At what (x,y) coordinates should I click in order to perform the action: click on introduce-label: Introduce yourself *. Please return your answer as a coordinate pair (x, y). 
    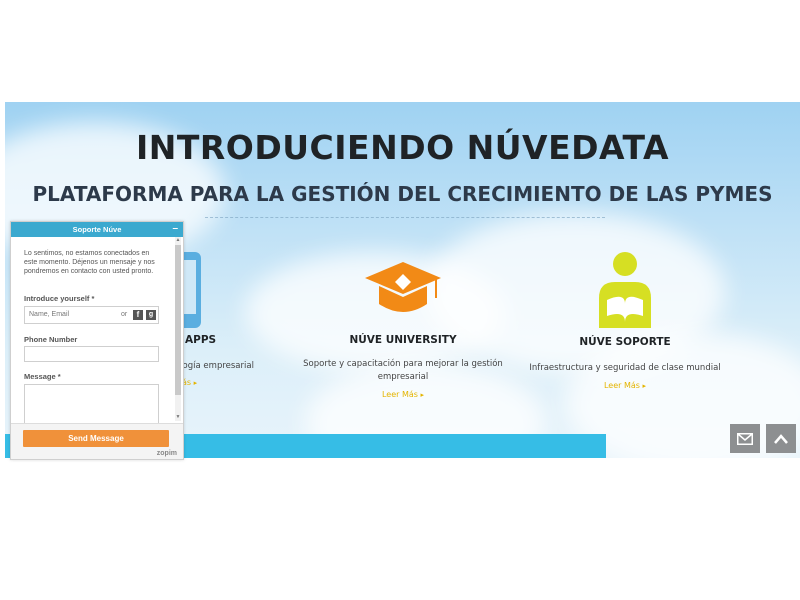
    Looking at the image, I should click on (59, 298).